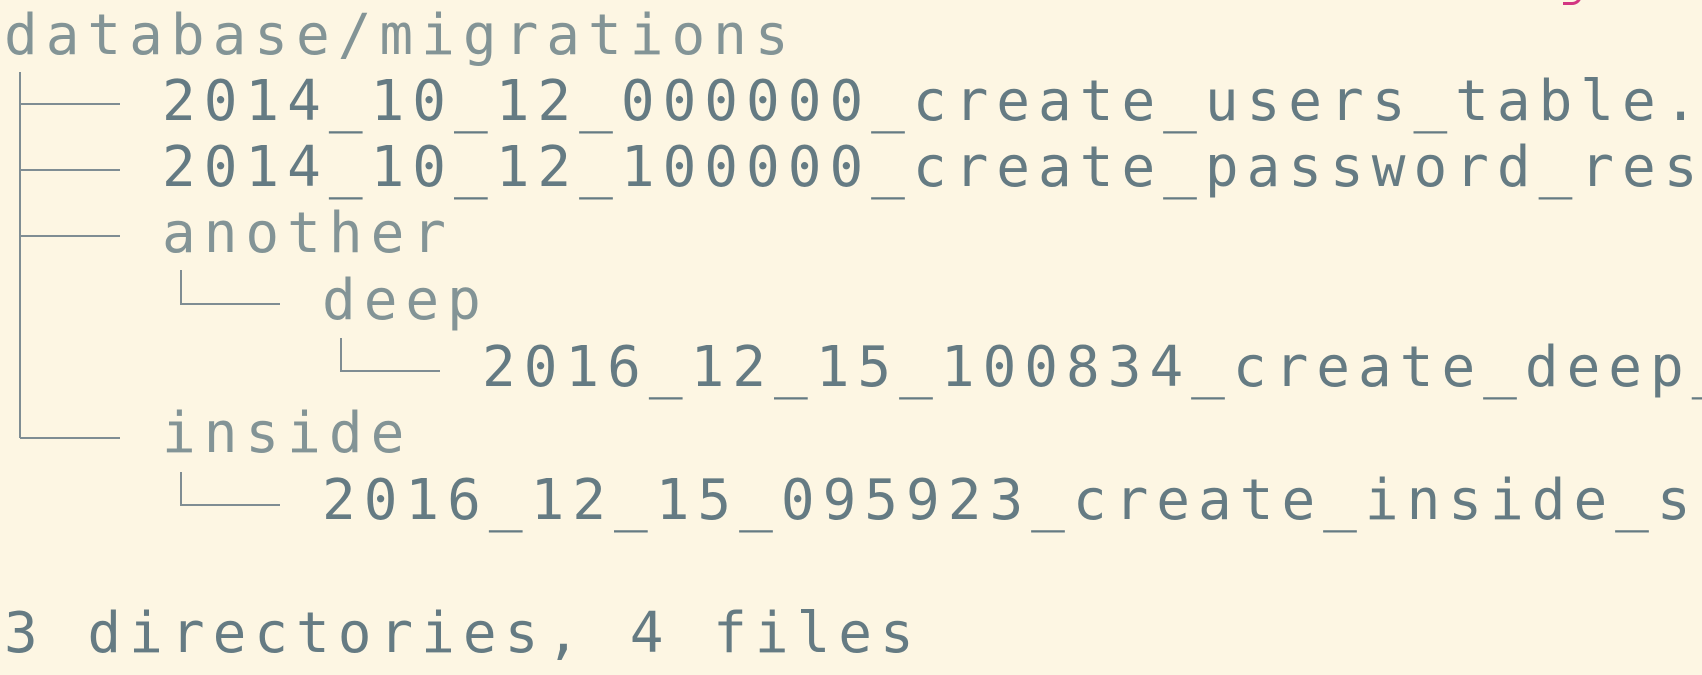 The width and height of the screenshot is (1702, 675). I want to click on directory-entry-inside: inside, so click(287, 433).